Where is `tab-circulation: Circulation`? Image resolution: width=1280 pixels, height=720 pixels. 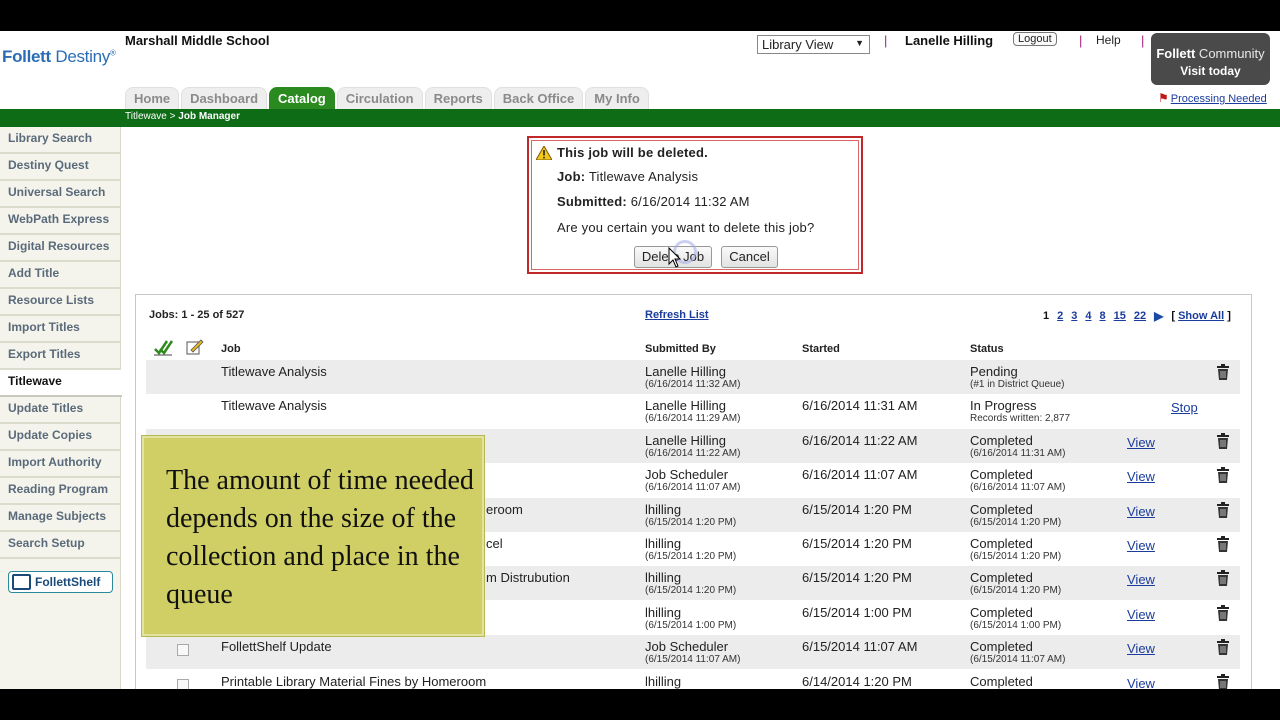 tab-circulation: Circulation is located at coordinates (379, 98).